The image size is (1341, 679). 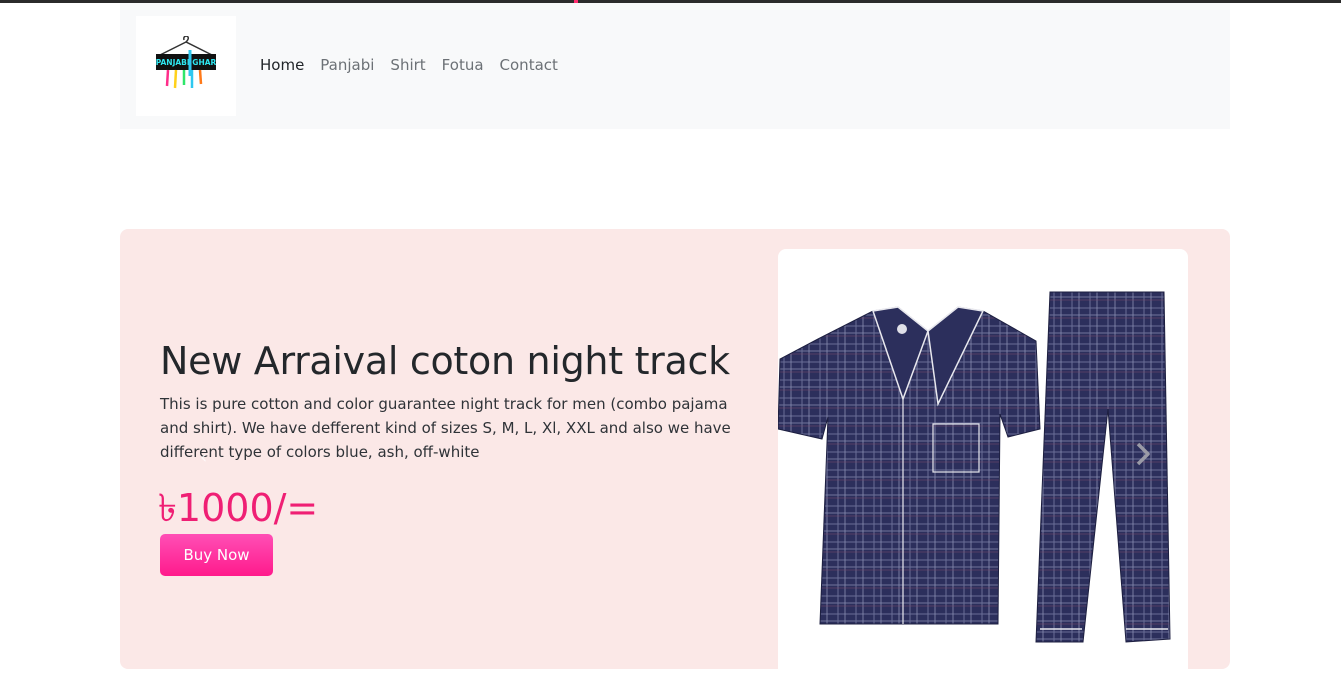 I want to click on svg-text: PANJABI GHAR, so click(x=186, y=62).